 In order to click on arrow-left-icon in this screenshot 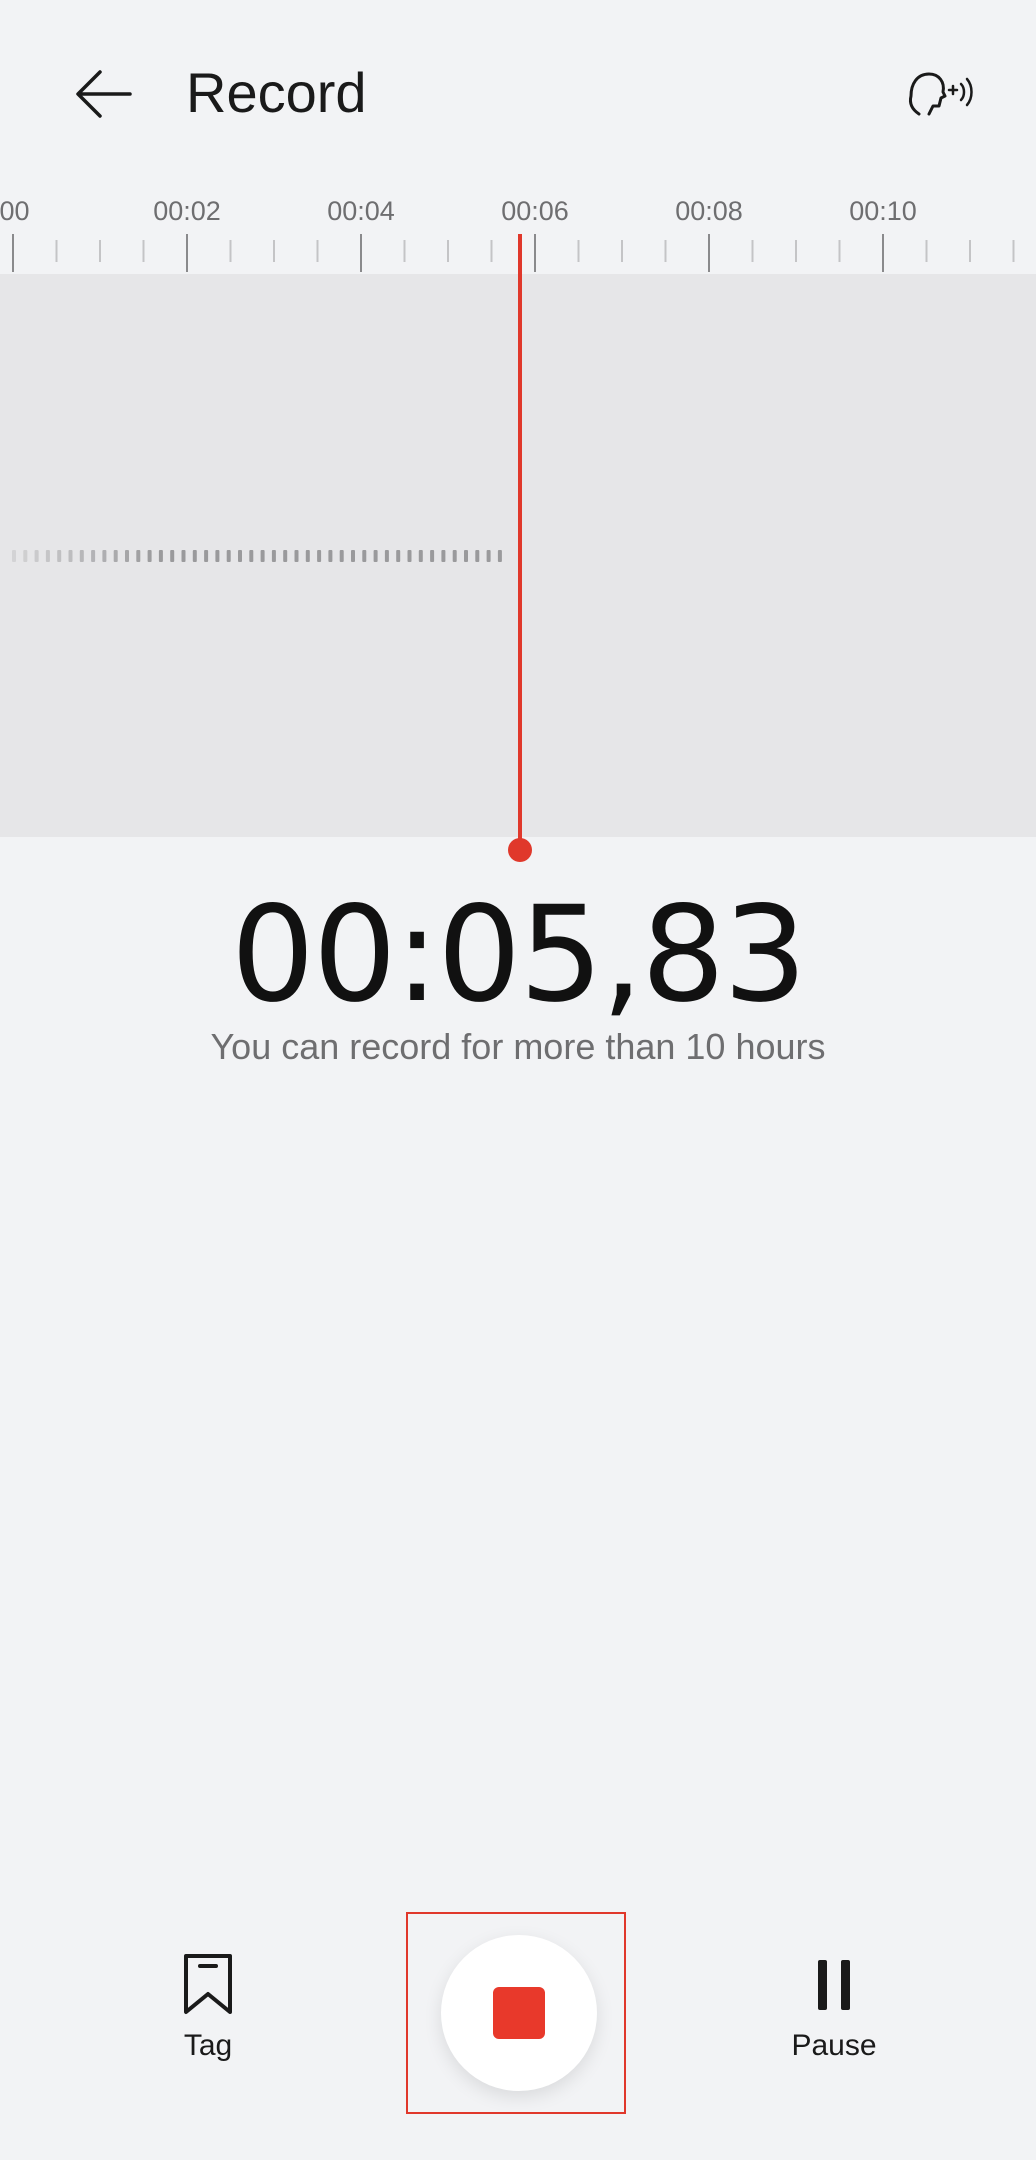, I will do `click(104, 94)`.